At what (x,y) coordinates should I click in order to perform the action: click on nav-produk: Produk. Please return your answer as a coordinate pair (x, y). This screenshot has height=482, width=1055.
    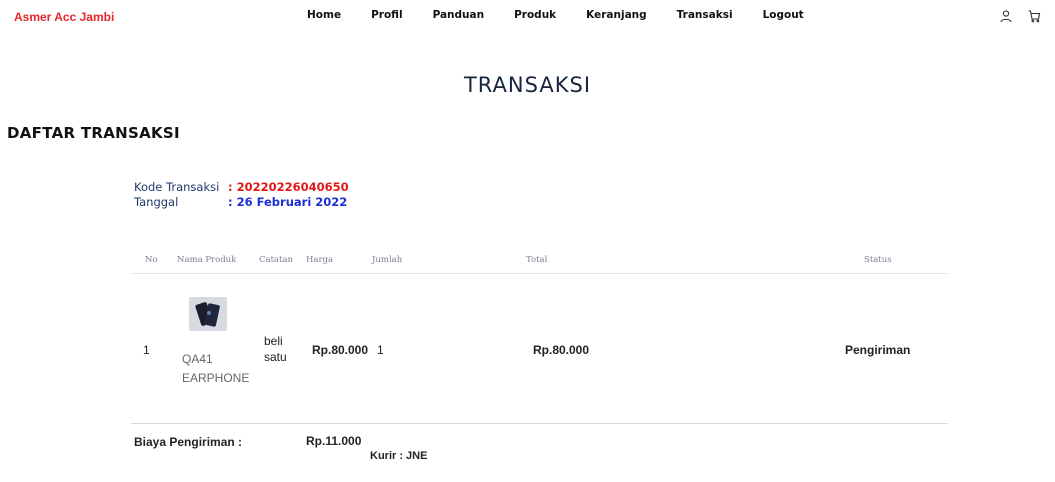
    Looking at the image, I should click on (535, 15).